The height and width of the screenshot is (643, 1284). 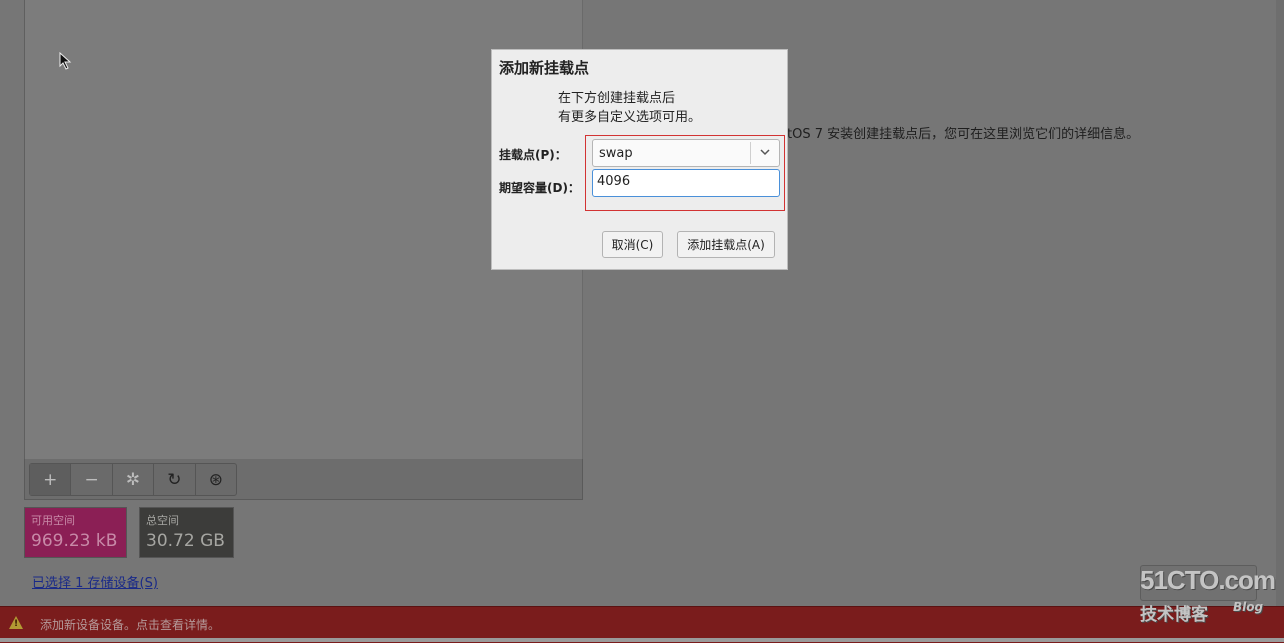 I want to click on desired-capacity-input, so click(x=682, y=181).